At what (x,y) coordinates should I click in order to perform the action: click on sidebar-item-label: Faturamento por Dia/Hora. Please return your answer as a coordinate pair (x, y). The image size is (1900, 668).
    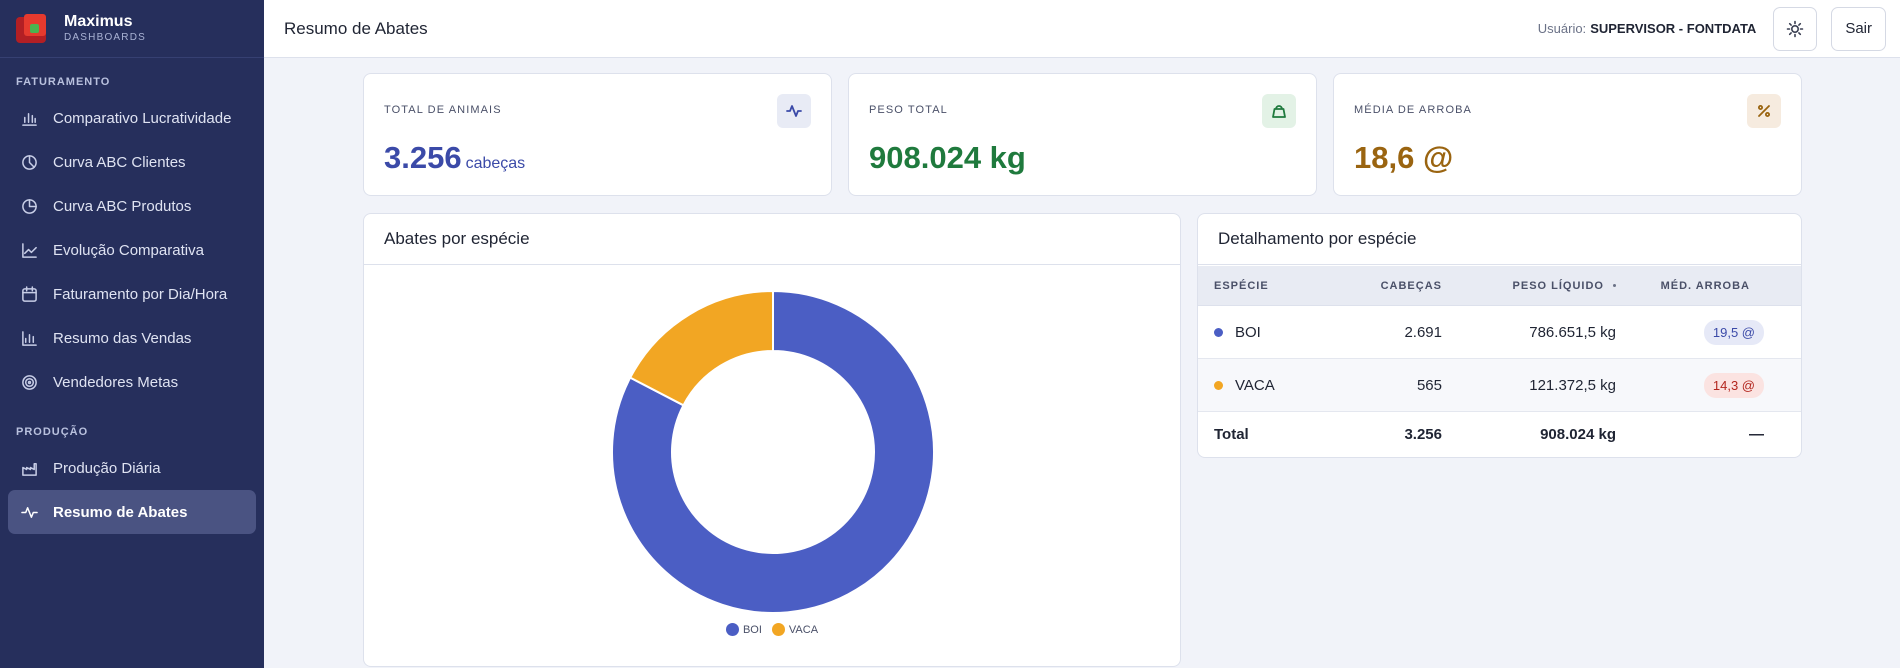
    Looking at the image, I should click on (140, 294).